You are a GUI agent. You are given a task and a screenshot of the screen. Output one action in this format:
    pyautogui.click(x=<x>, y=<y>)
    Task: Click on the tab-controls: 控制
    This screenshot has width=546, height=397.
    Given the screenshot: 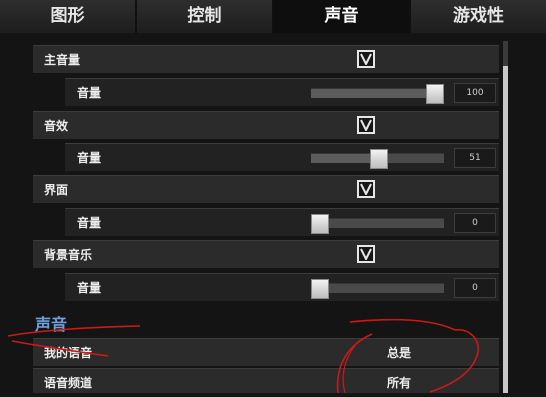 What is the action you would take?
    pyautogui.click(x=205, y=16)
    